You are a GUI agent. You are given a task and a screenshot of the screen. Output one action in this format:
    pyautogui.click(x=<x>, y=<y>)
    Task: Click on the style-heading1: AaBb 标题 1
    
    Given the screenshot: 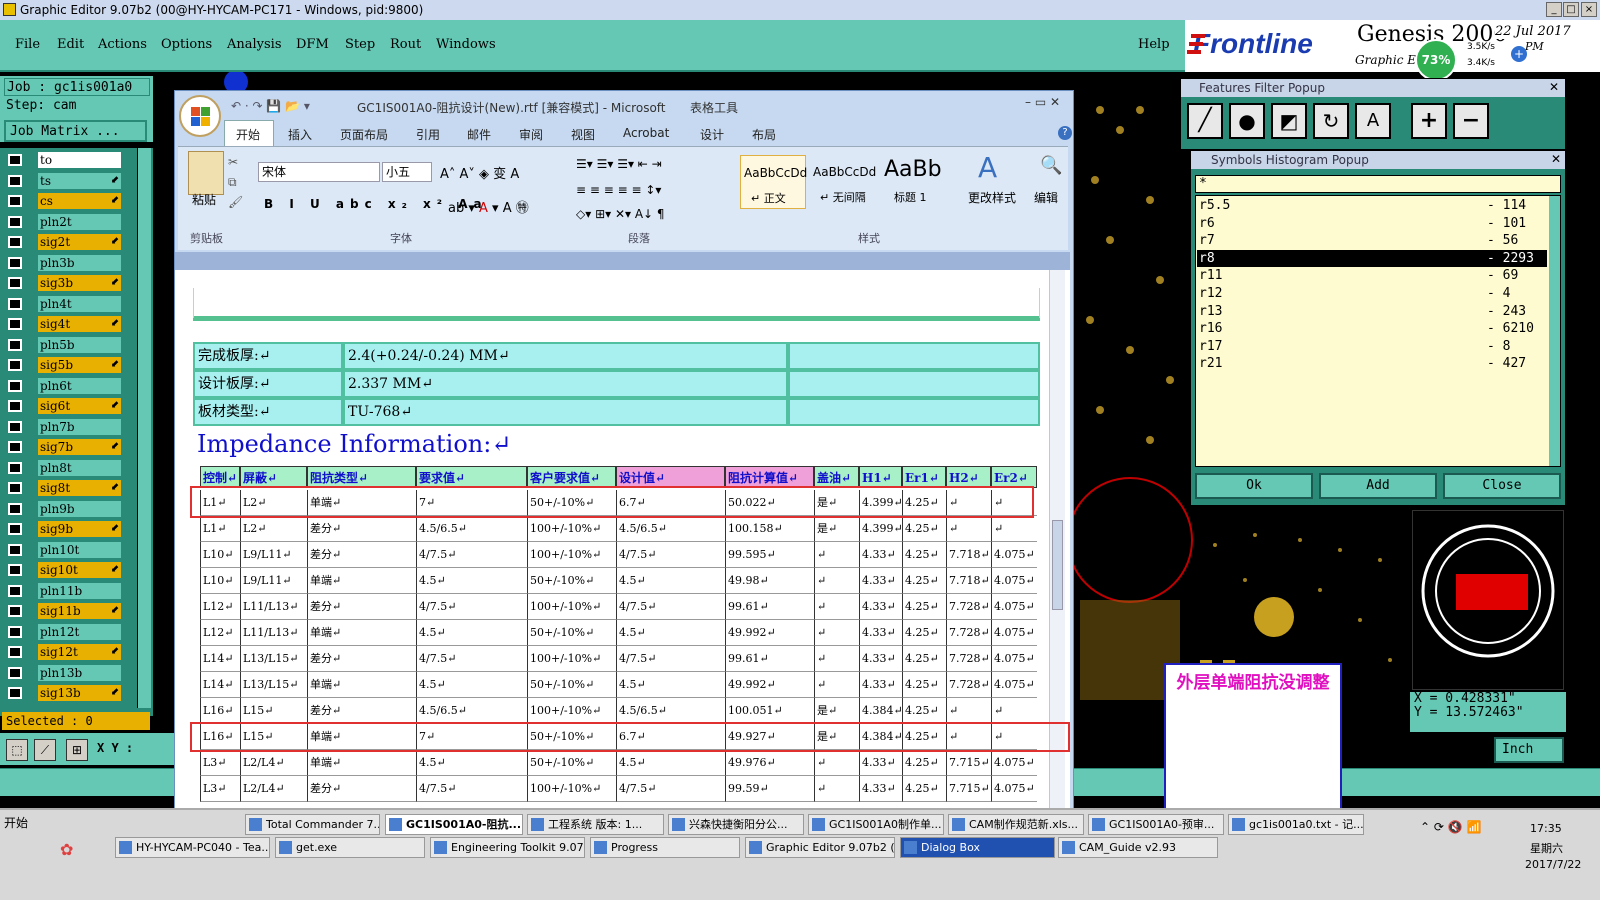 What is the action you would take?
    pyautogui.click(x=913, y=182)
    